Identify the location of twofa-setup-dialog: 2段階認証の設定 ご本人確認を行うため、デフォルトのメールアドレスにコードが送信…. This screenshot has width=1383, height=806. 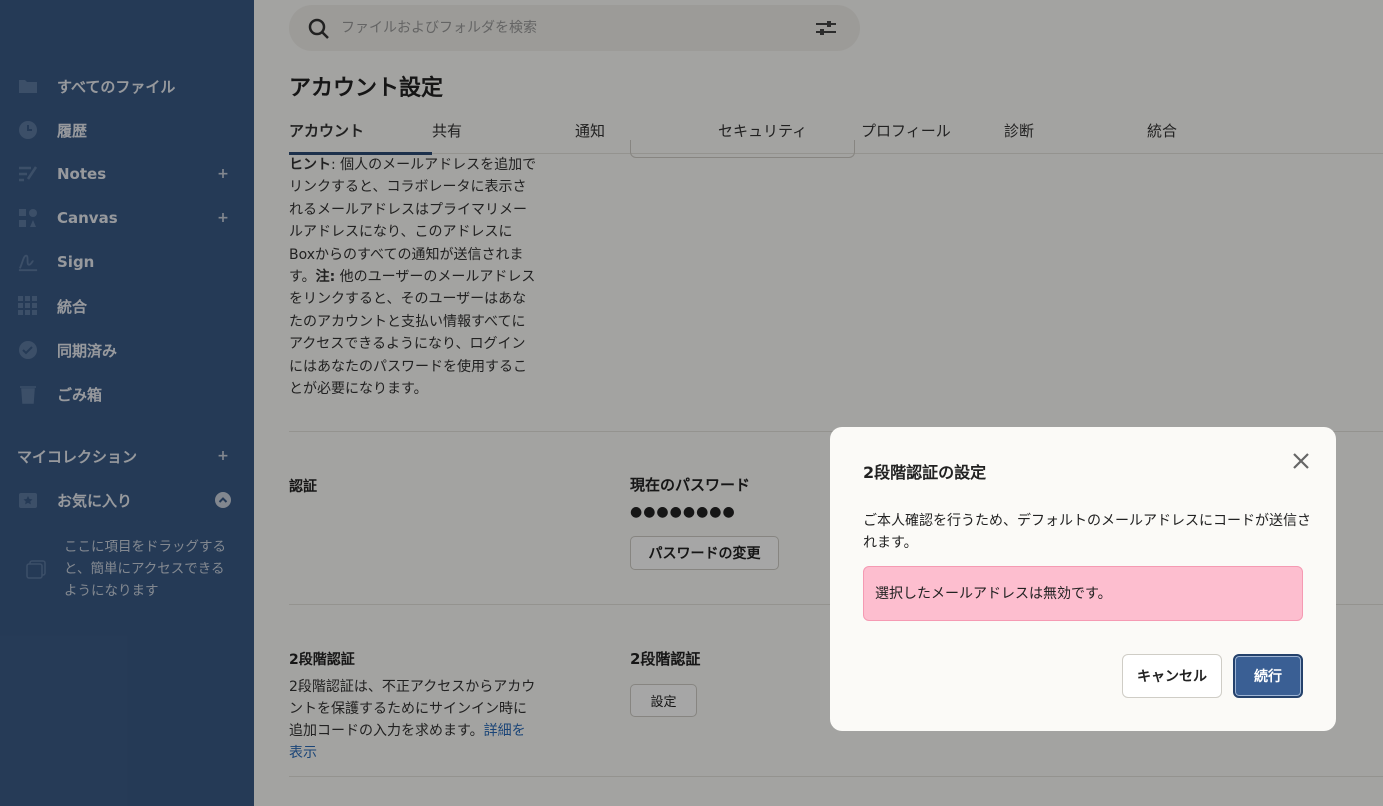
(1083, 579).